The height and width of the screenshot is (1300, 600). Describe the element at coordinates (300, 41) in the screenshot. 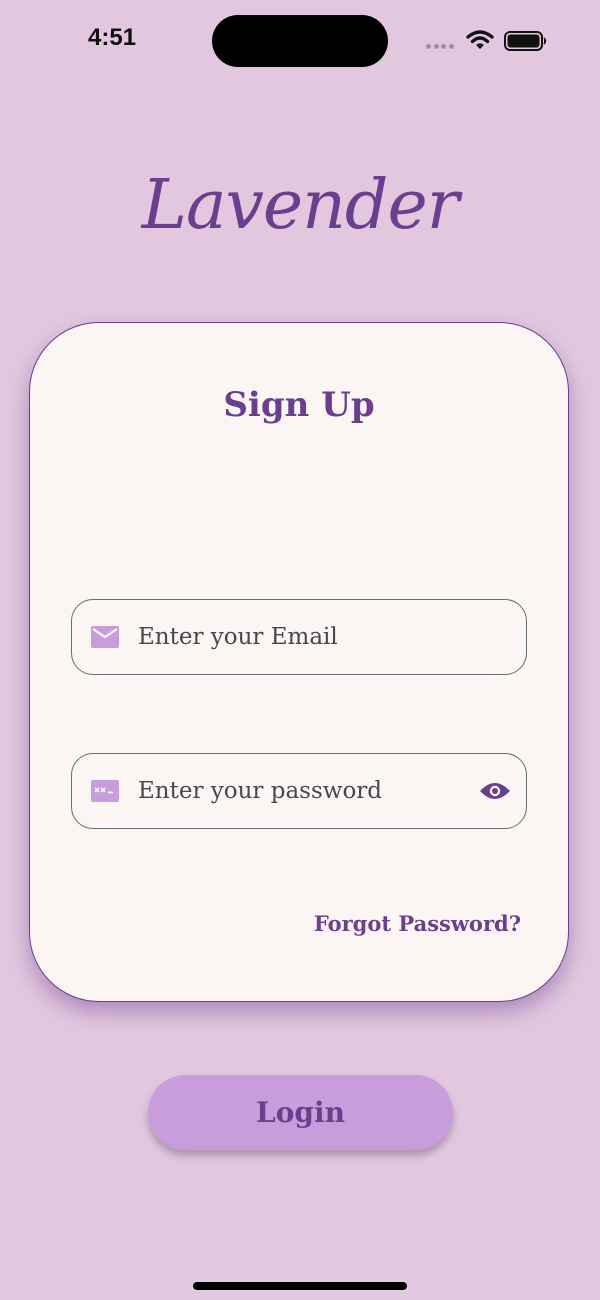

I see `dynamic-island` at that location.